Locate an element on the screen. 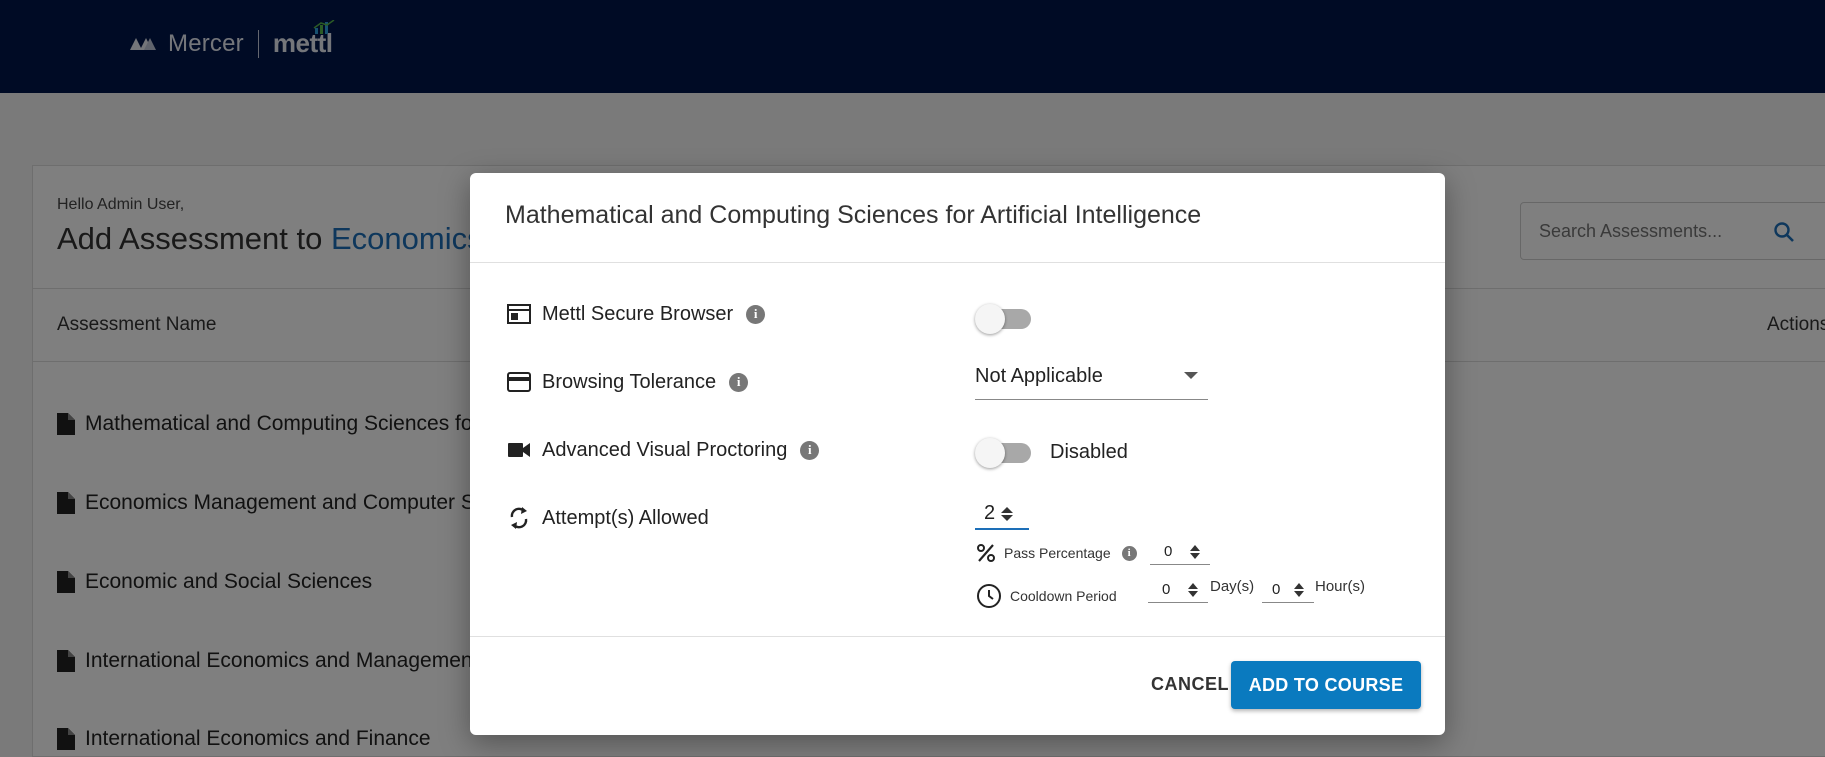  pass-percentage-label: Pass Percentage is located at coordinates (1057, 553).